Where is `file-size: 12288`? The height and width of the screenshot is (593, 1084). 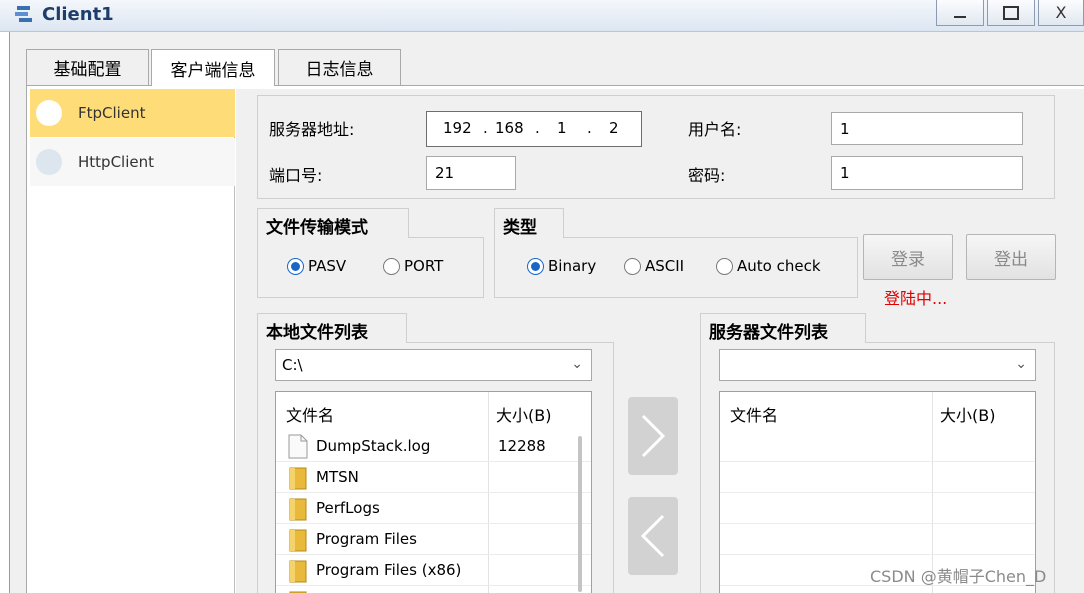 file-size: 12288 is located at coordinates (522, 446).